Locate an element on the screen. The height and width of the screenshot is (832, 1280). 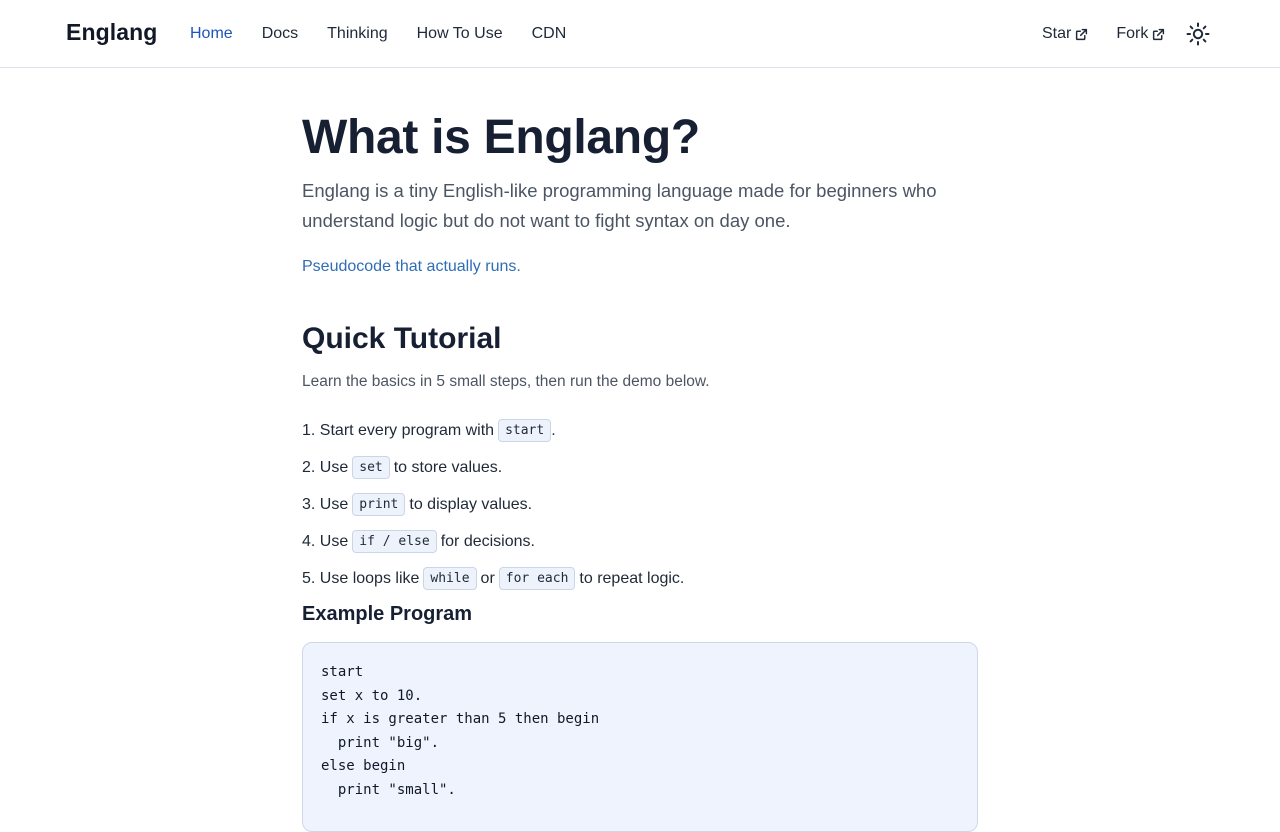
code-line: if x is greater than 5 then begin is located at coordinates (460, 719).